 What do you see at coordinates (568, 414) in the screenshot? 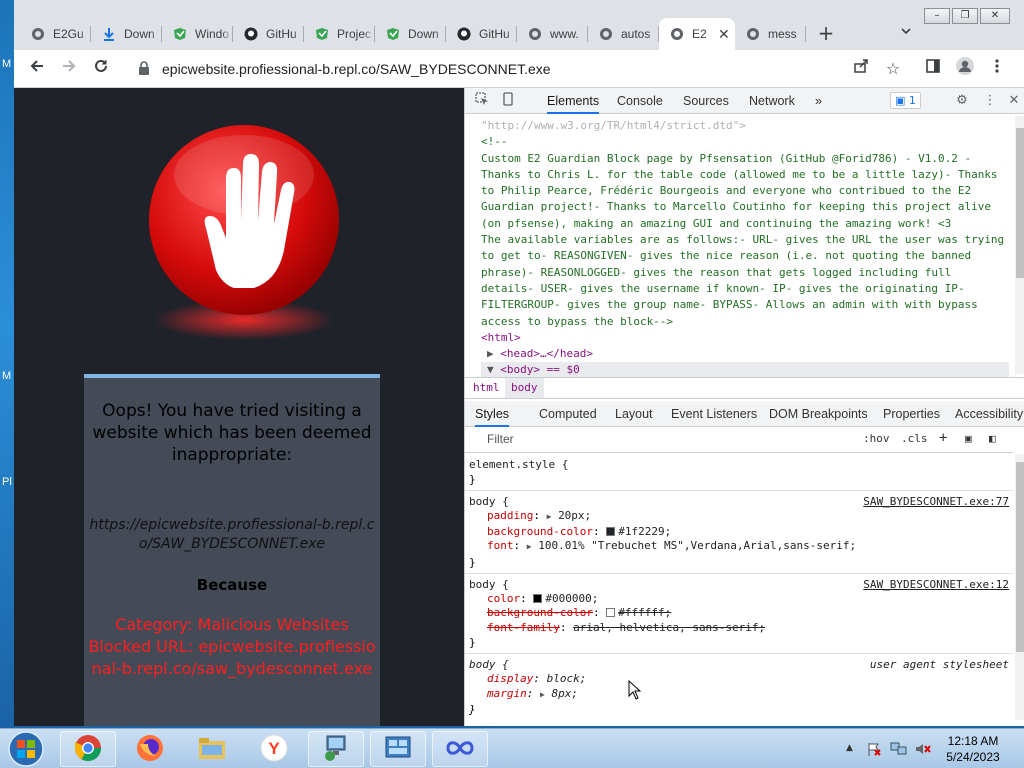
I see `tab-computed: Computed` at bounding box center [568, 414].